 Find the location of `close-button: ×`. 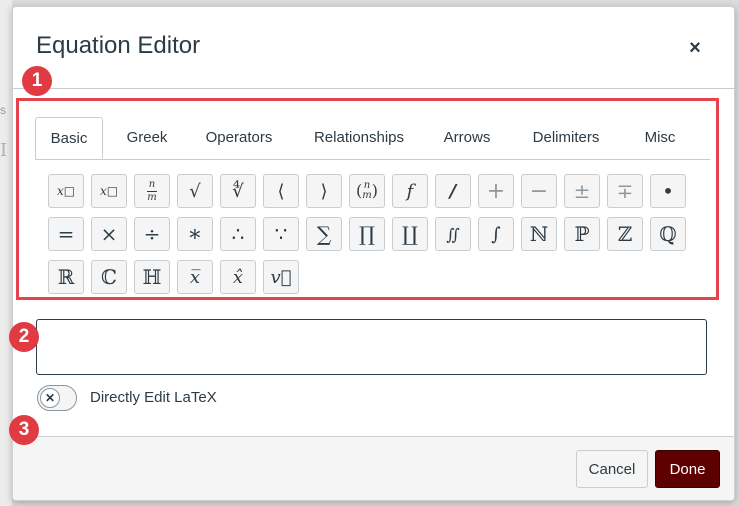

close-button: × is located at coordinates (695, 48).